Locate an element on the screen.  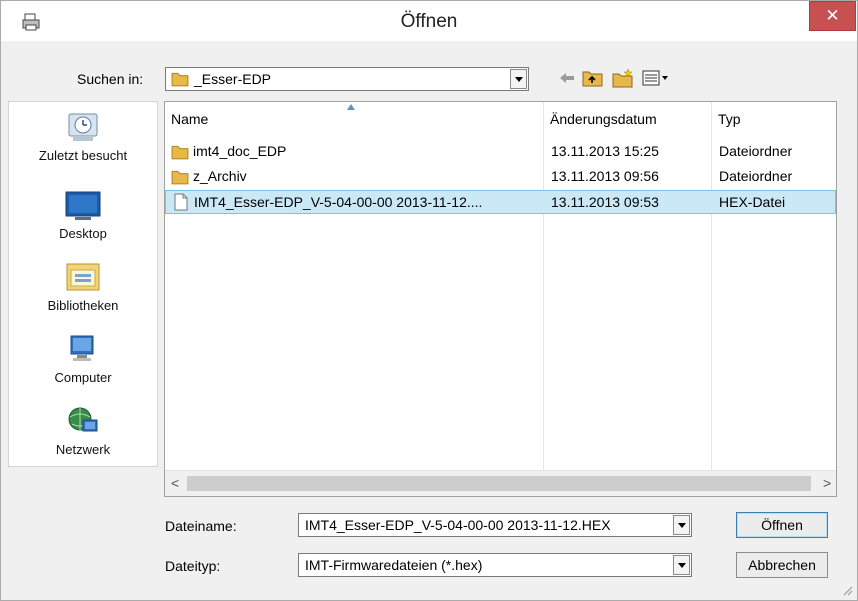
back-icon is located at coordinates (566, 78).